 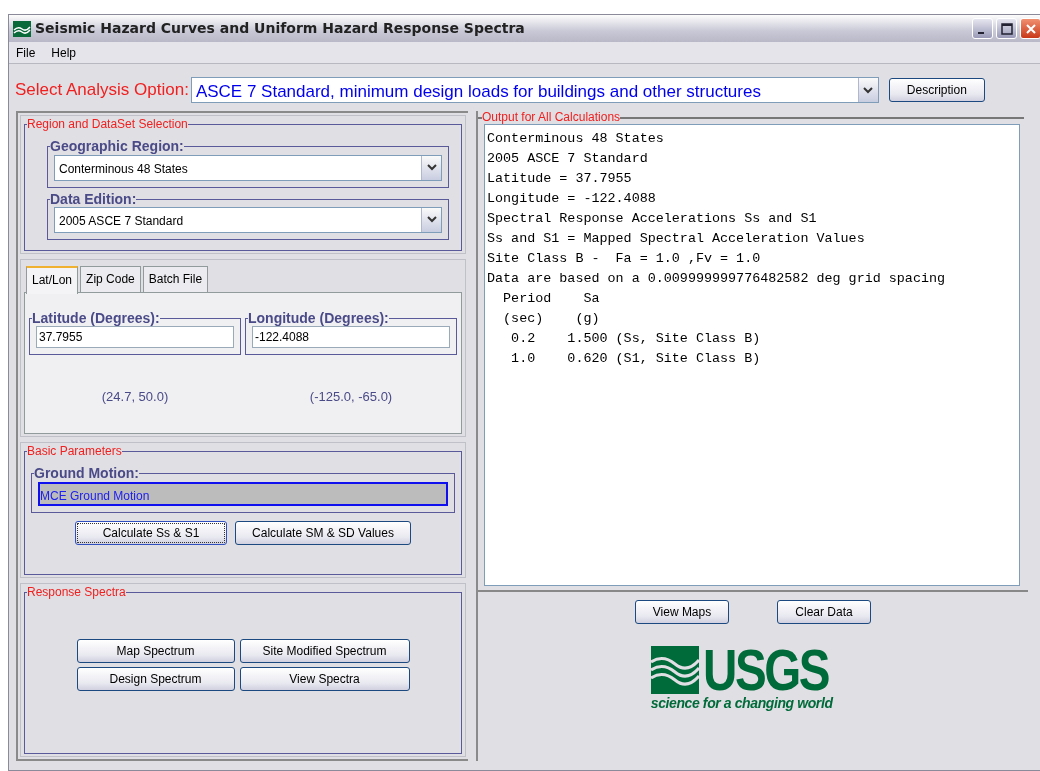 I want to click on field-label: Longitude (Degrees):, so click(x=318, y=318).